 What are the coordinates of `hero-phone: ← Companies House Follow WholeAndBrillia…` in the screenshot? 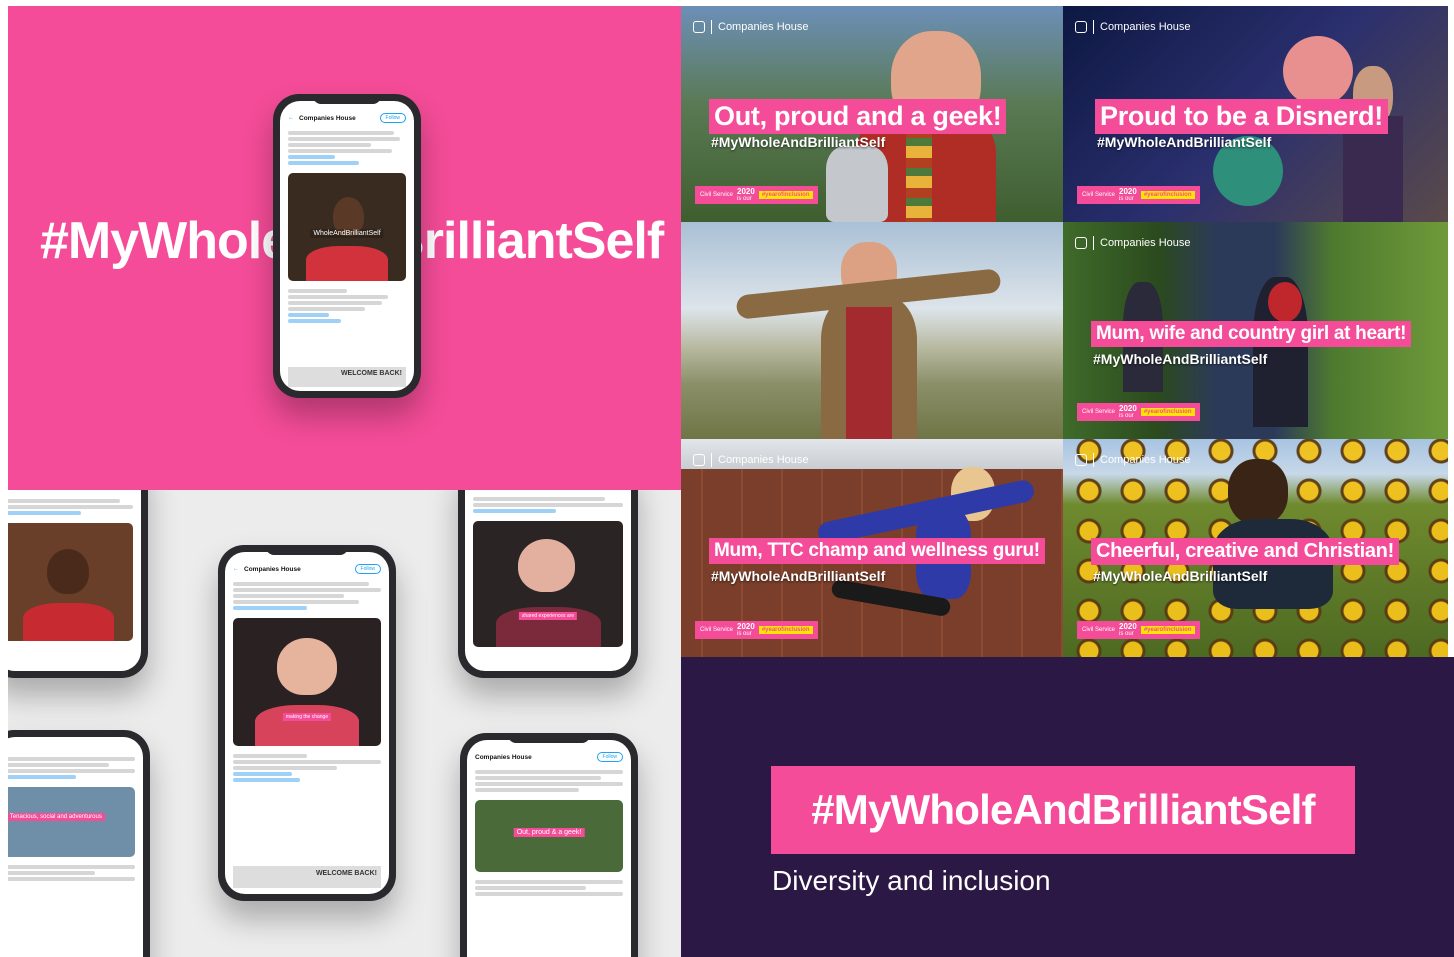 It's located at (347, 246).